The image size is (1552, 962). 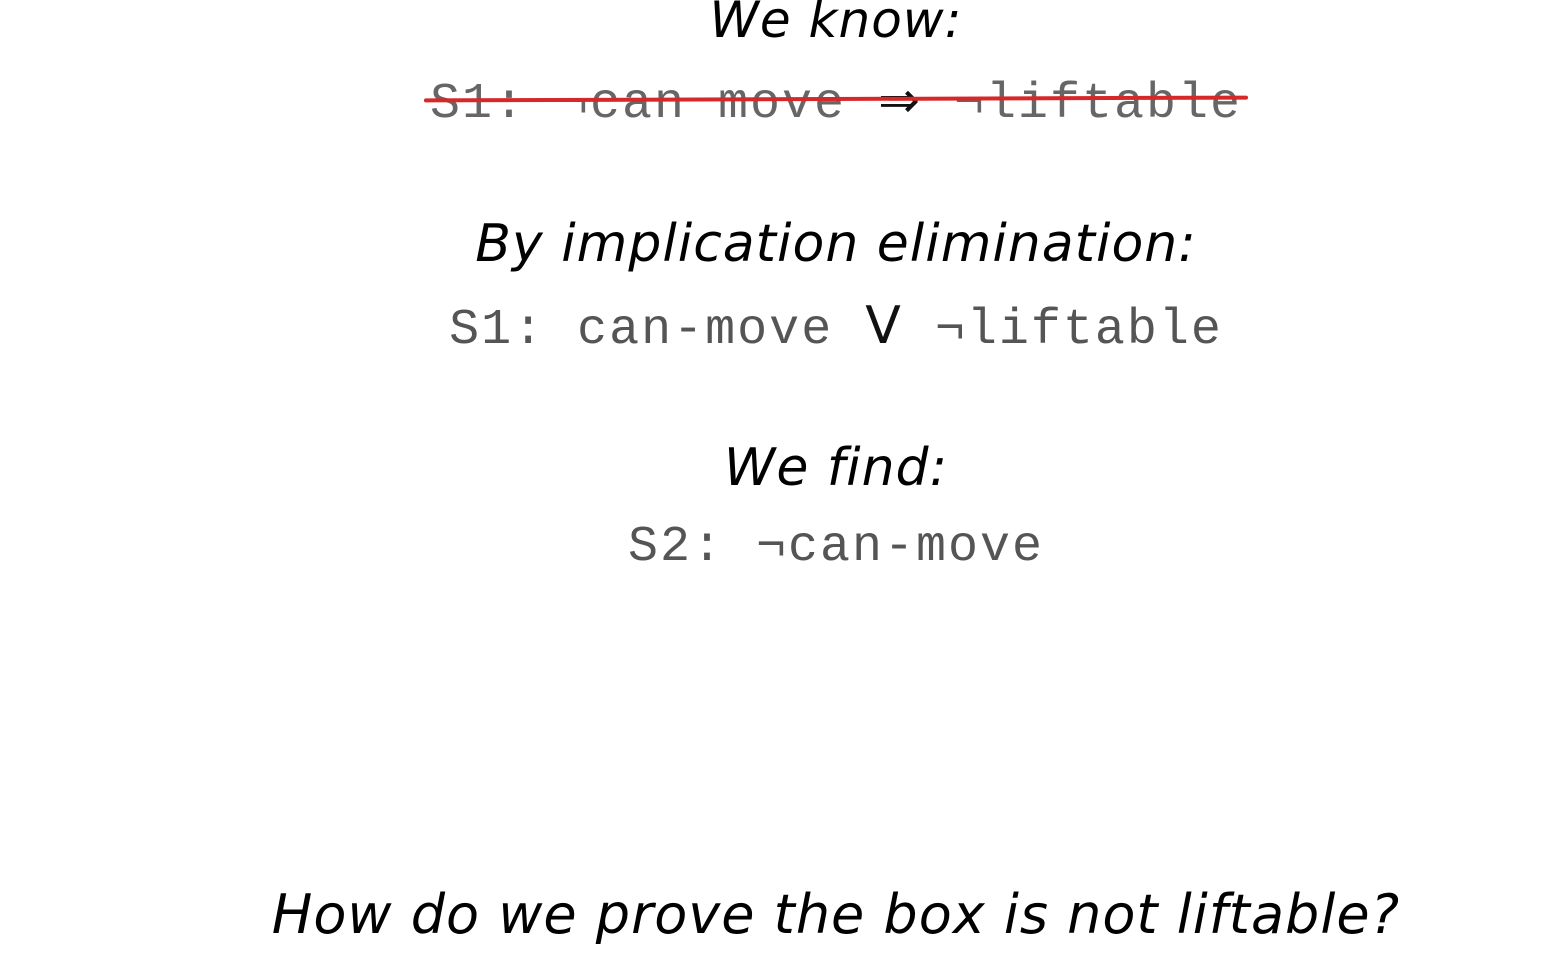 I want to click on question-text: How do we prove the box is not liftable?, so click(x=836, y=914).